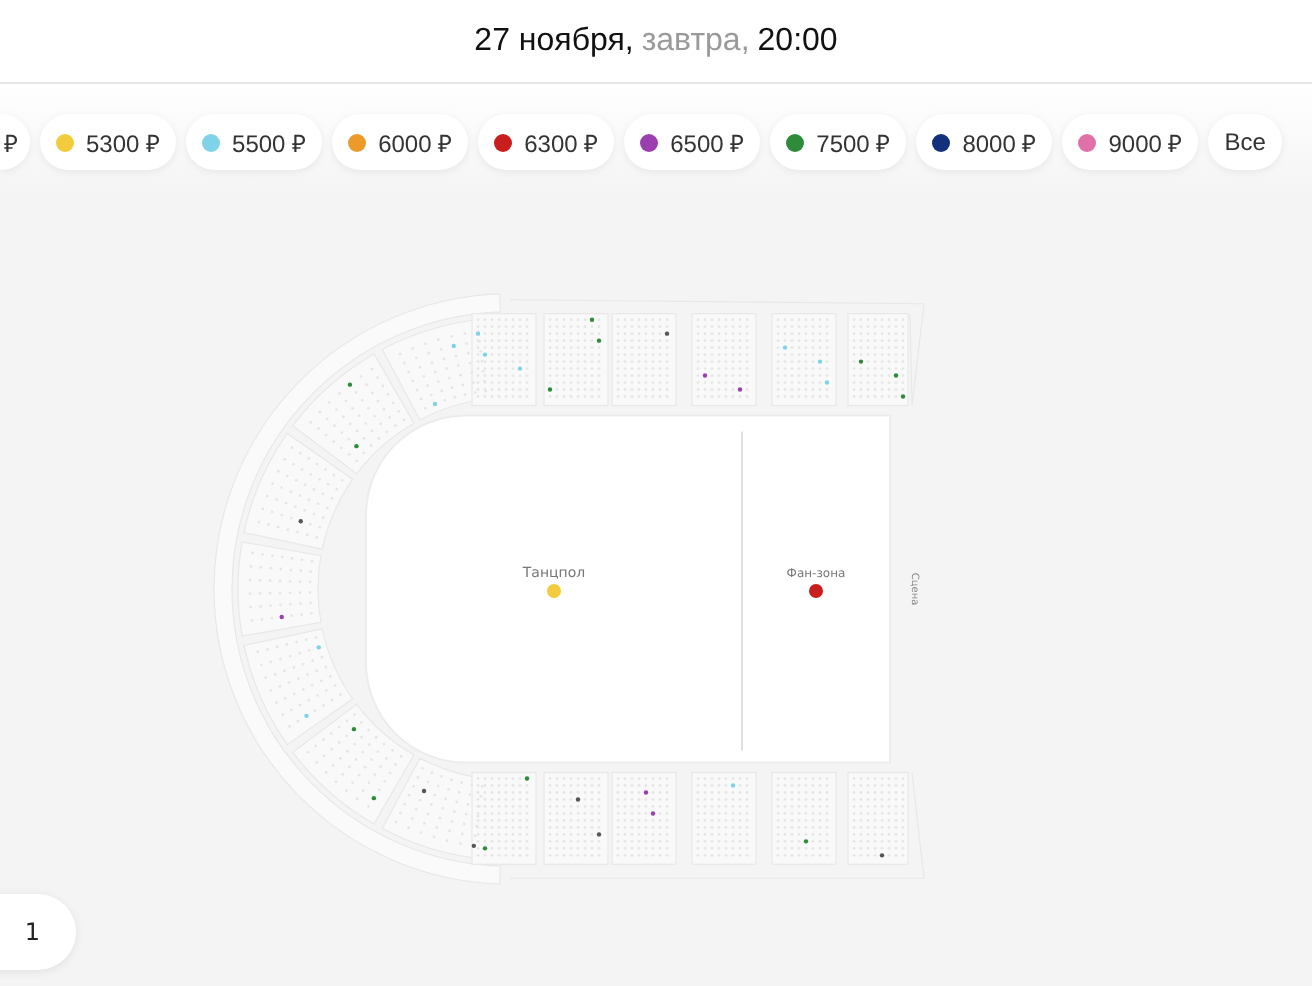 The width and height of the screenshot is (1312, 986). I want to click on price-filter-chip: 5300 ₽, so click(108, 142).